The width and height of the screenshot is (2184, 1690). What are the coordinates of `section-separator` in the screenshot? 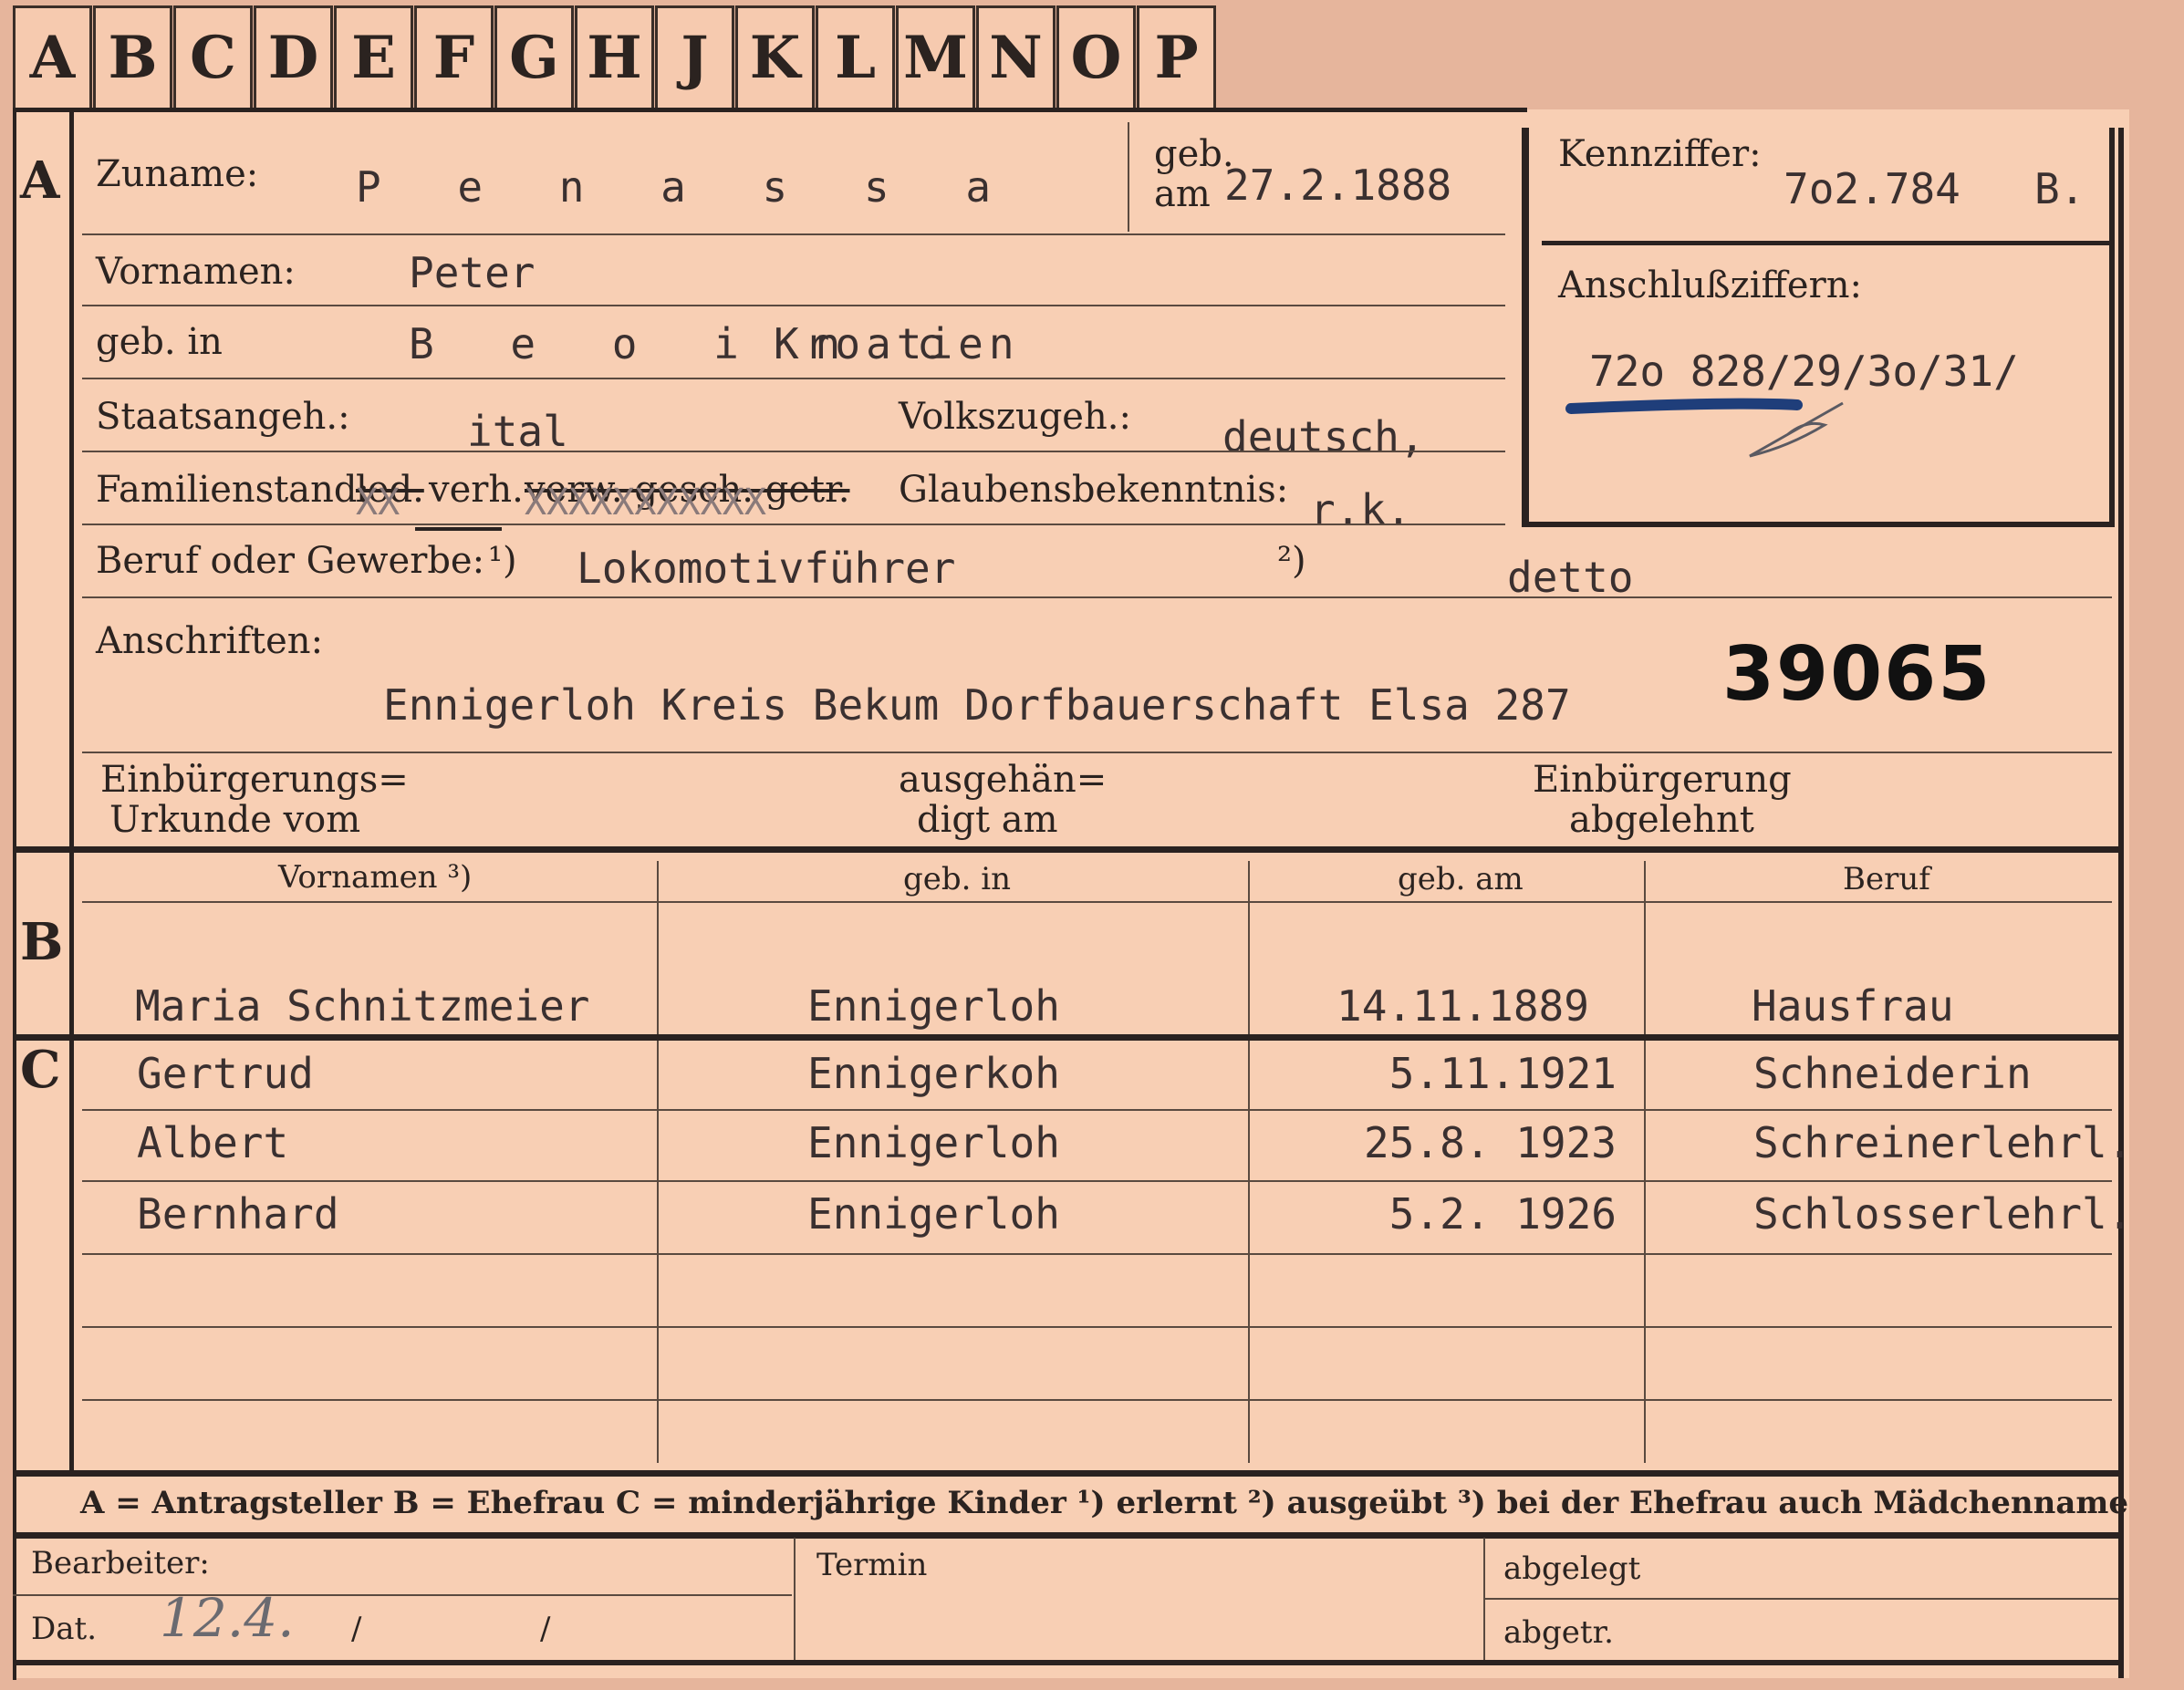 It's located at (1068, 1037).